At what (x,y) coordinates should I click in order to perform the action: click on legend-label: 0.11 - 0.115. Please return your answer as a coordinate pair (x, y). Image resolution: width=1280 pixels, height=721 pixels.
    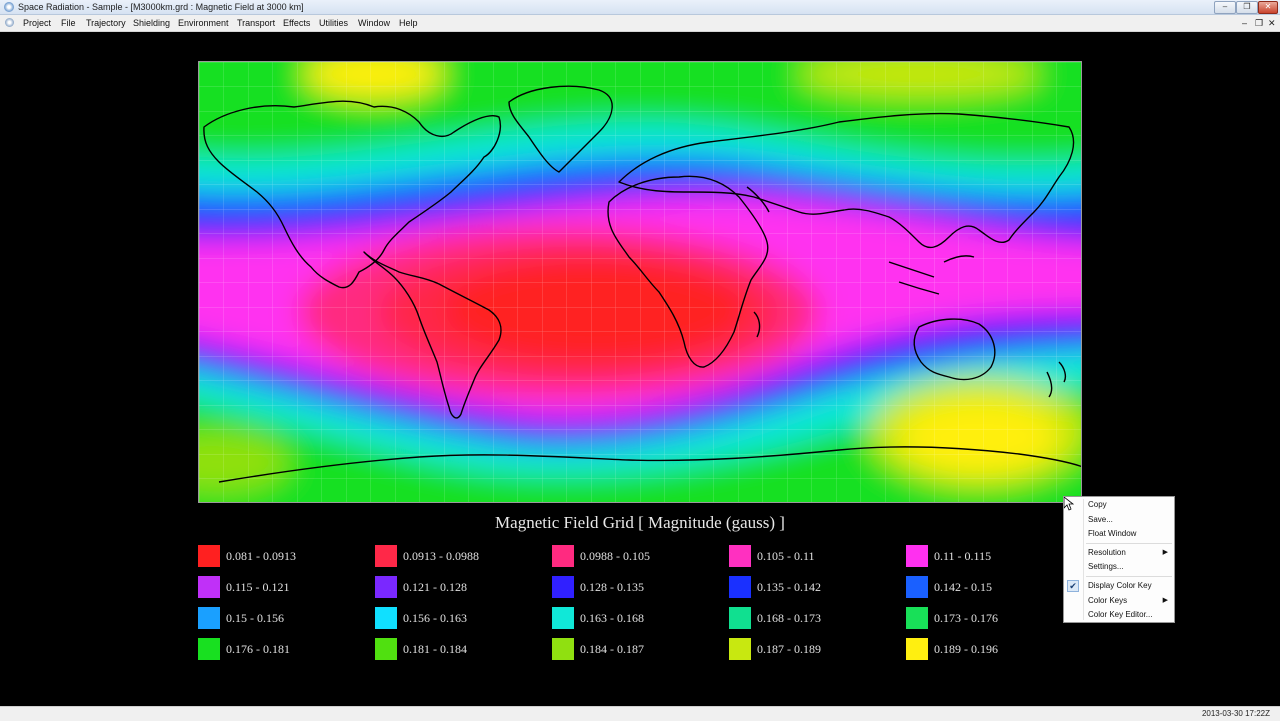
    Looking at the image, I should click on (963, 556).